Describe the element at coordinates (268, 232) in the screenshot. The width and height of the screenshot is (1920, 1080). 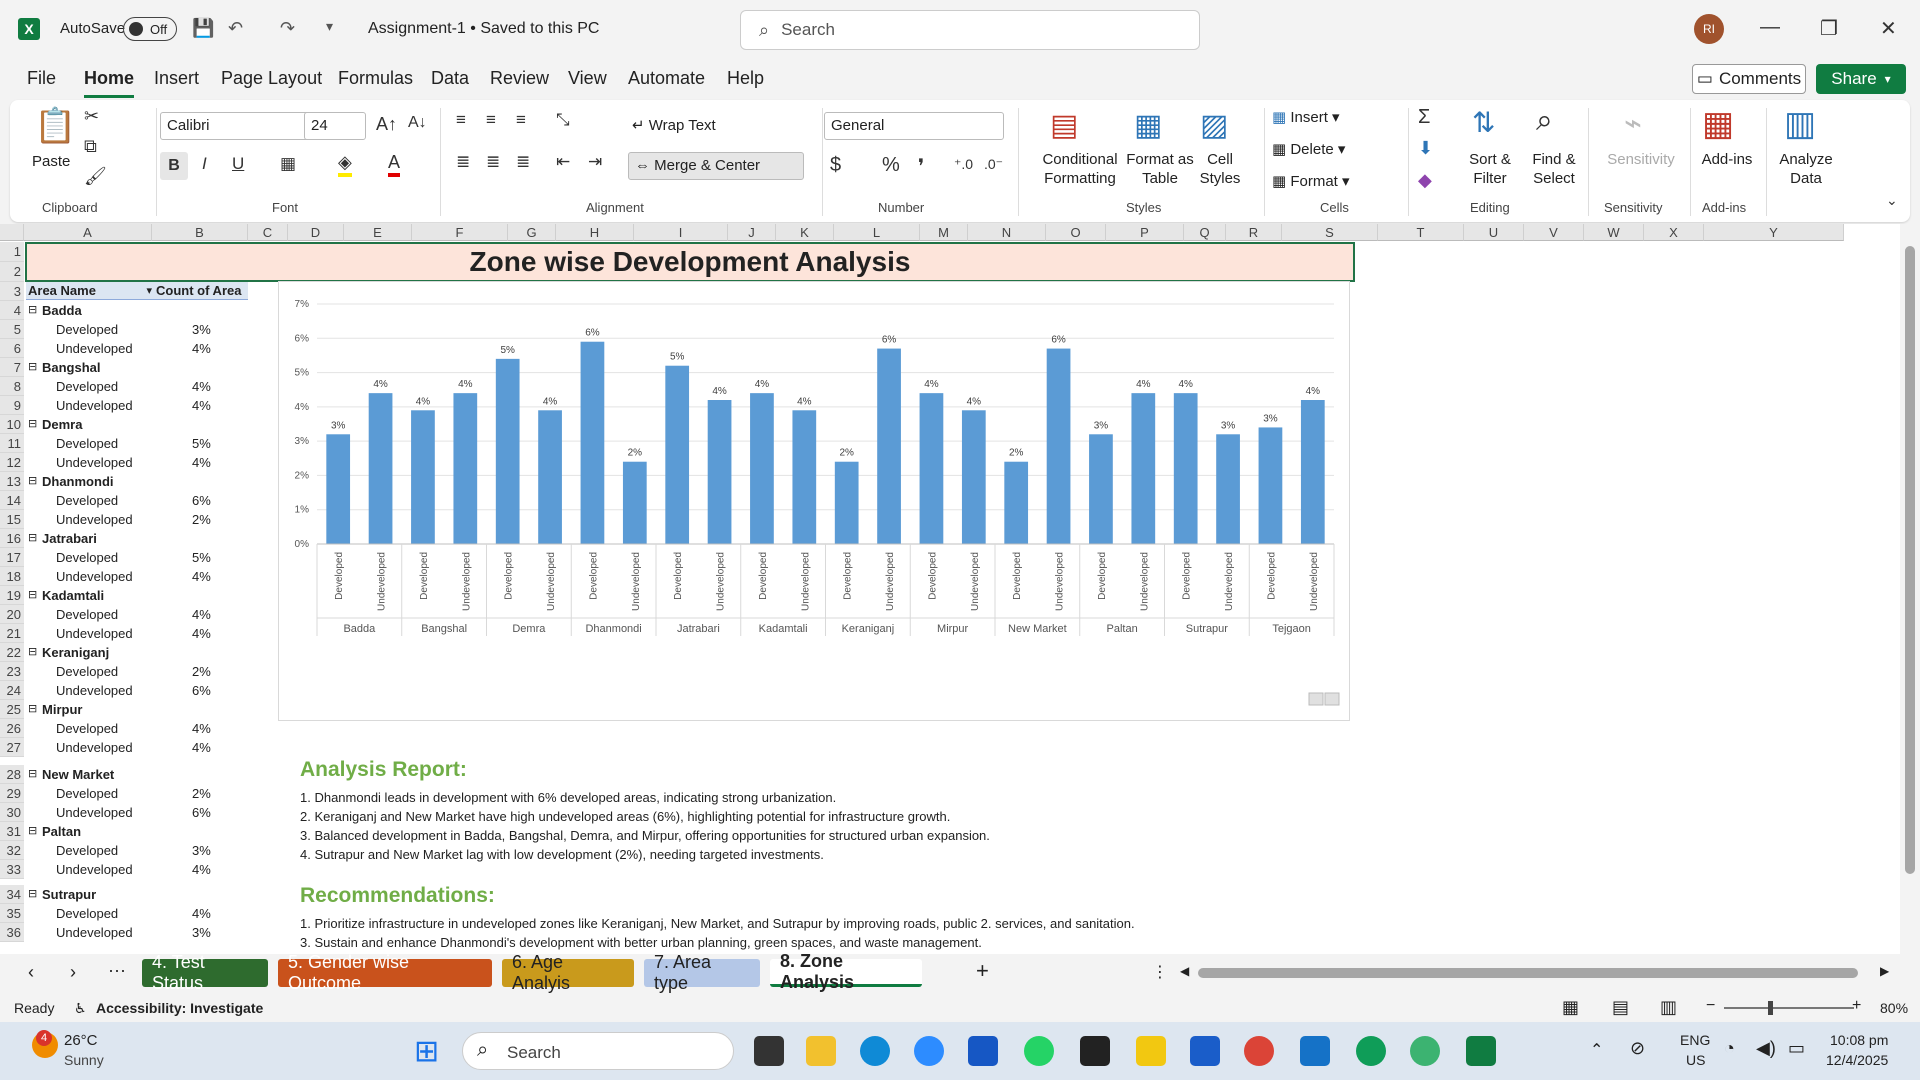
I see `column-header: C` at that location.